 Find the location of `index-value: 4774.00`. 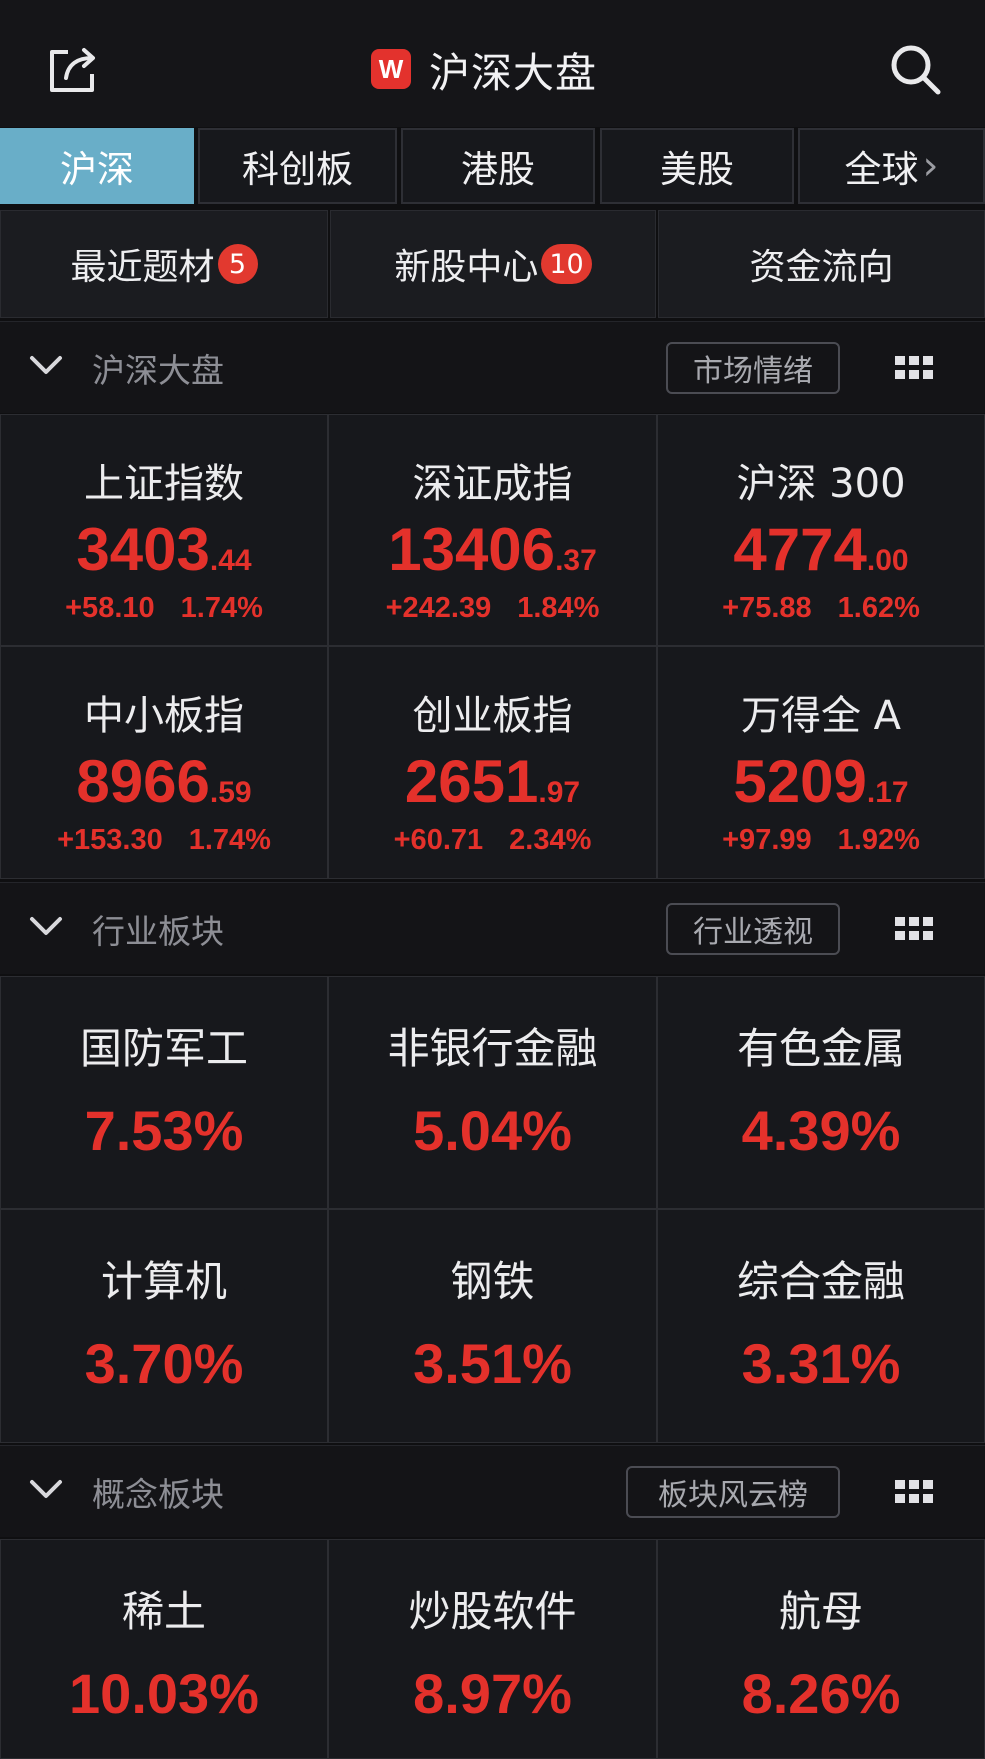

index-value: 4774.00 is located at coordinates (820, 549).